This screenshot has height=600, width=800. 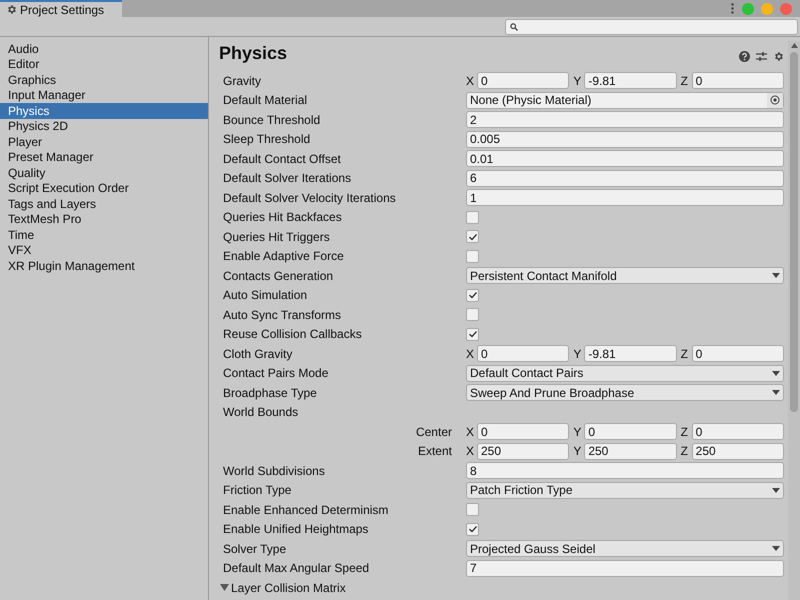 I want to click on property-label: Default Solver Velocity Iterations, so click(x=310, y=198).